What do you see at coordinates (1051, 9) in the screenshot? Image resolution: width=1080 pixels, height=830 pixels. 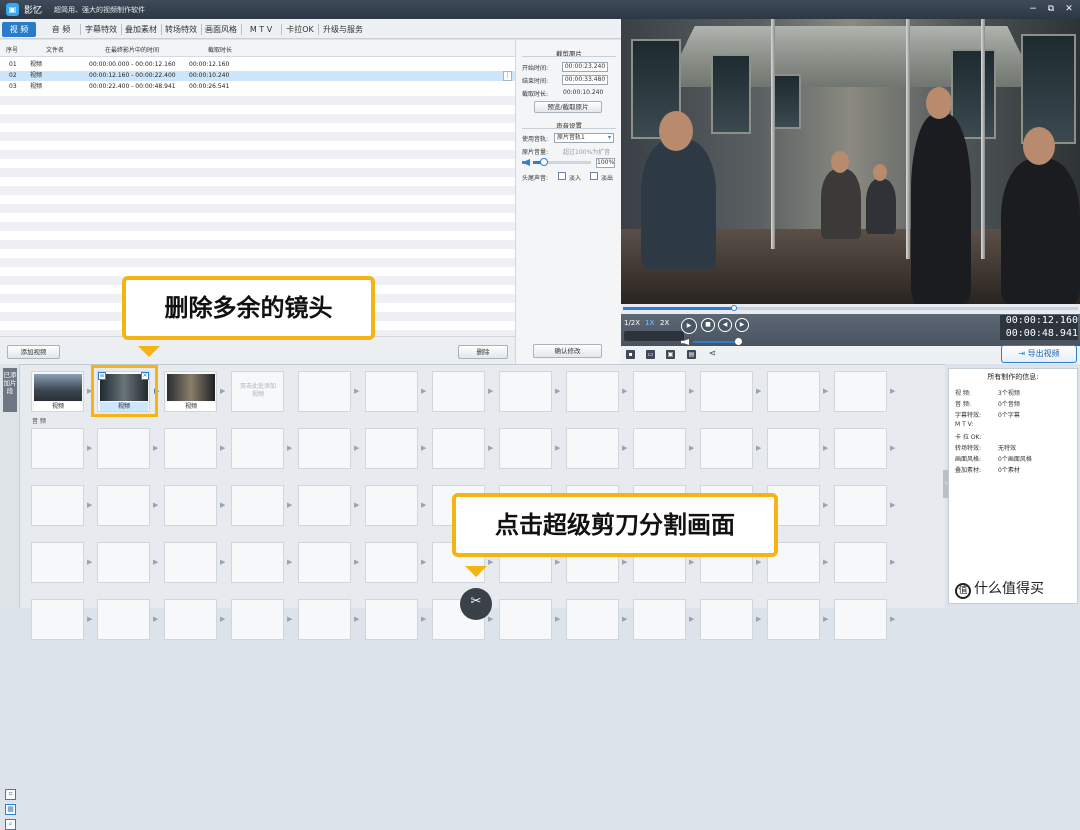 I see `restore-icon: ⧉` at bounding box center [1051, 9].